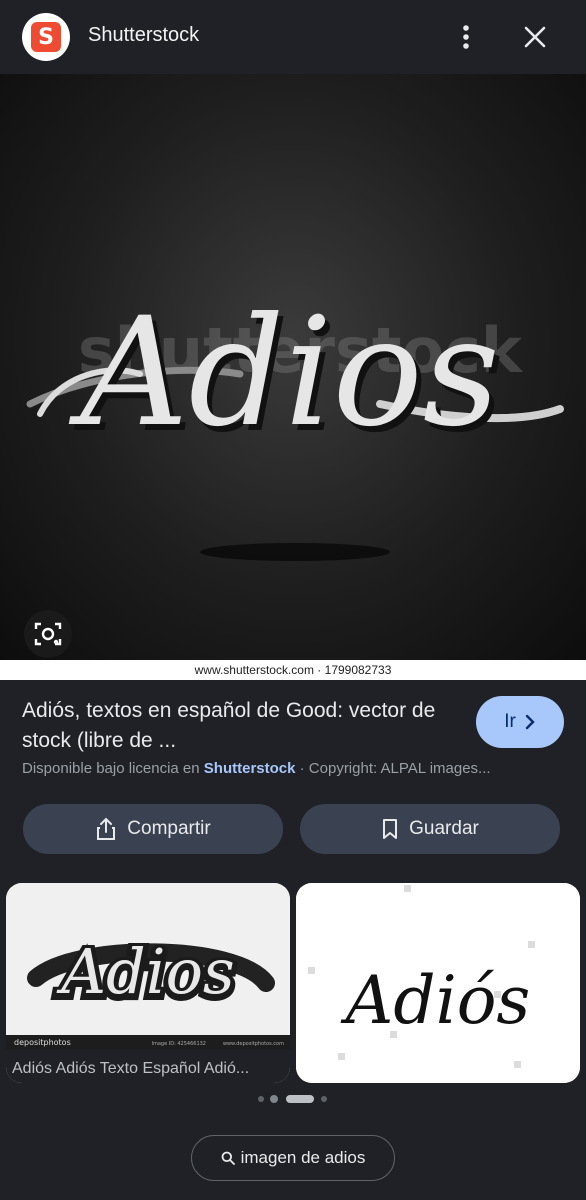 This screenshot has width=586, height=1200. What do you see at coordinates (253, 1044) in the screenshot?
I see `depositphotos-url: www.depositphotos.com` at bounding box center [253, 1044].